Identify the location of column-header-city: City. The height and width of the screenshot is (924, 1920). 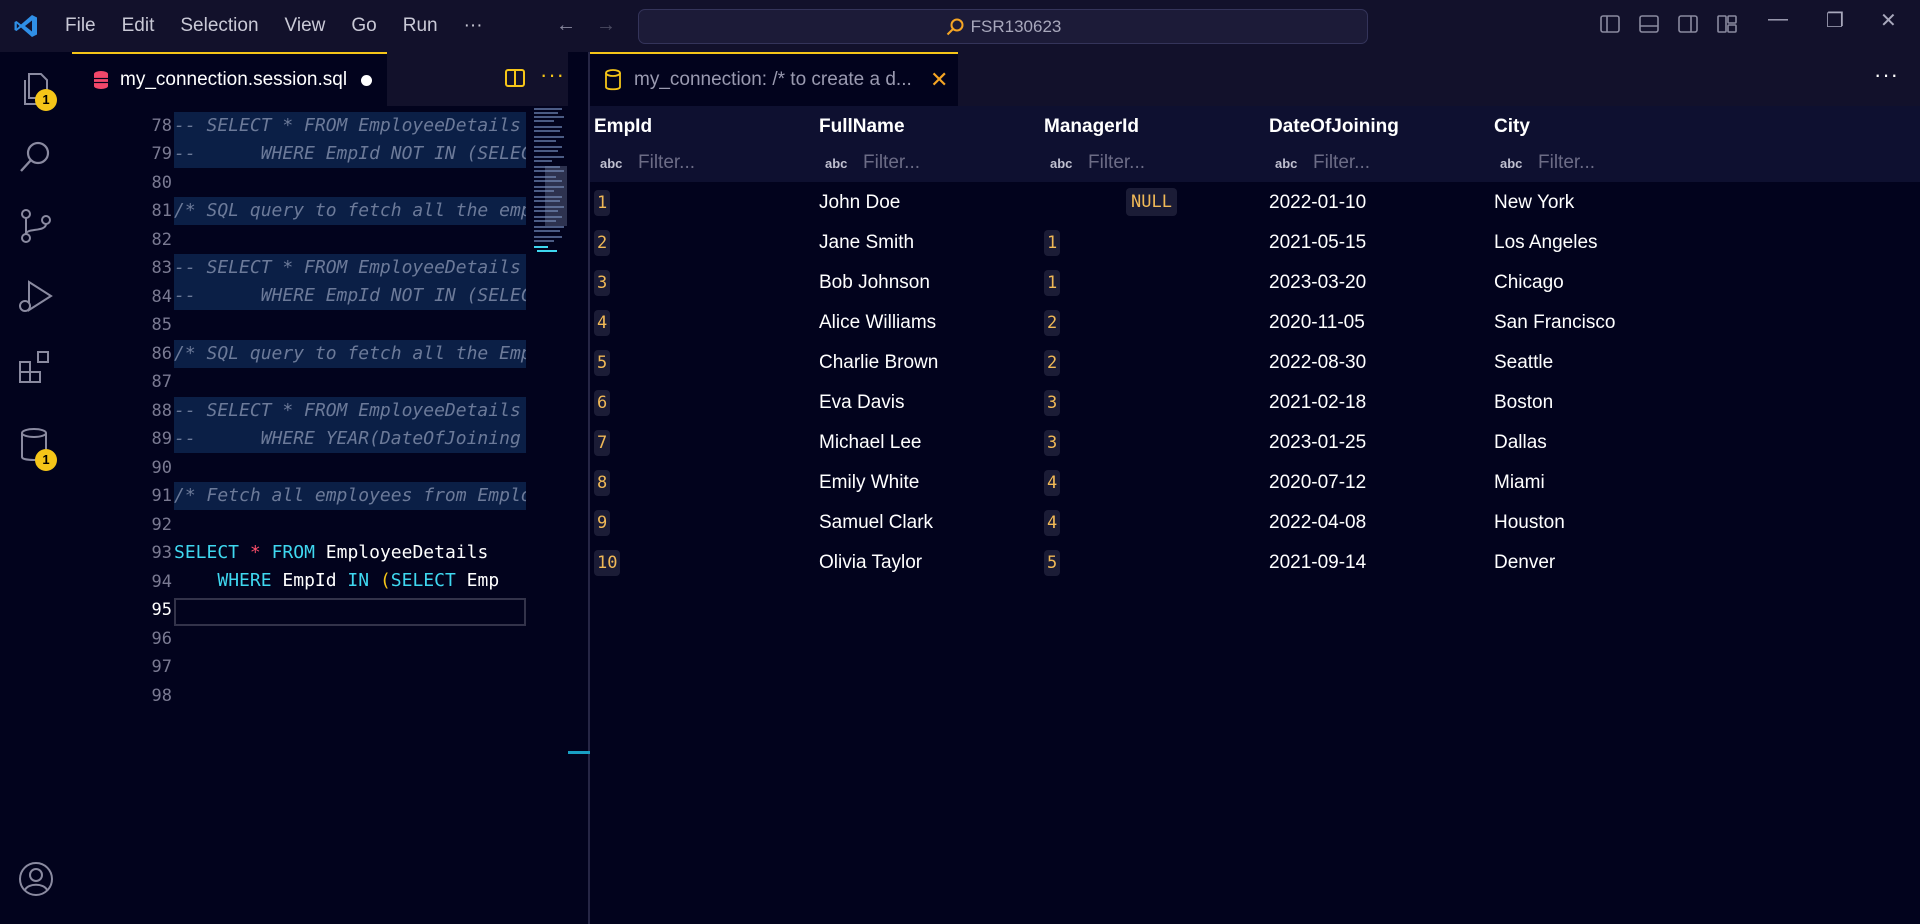
(1512, 127).